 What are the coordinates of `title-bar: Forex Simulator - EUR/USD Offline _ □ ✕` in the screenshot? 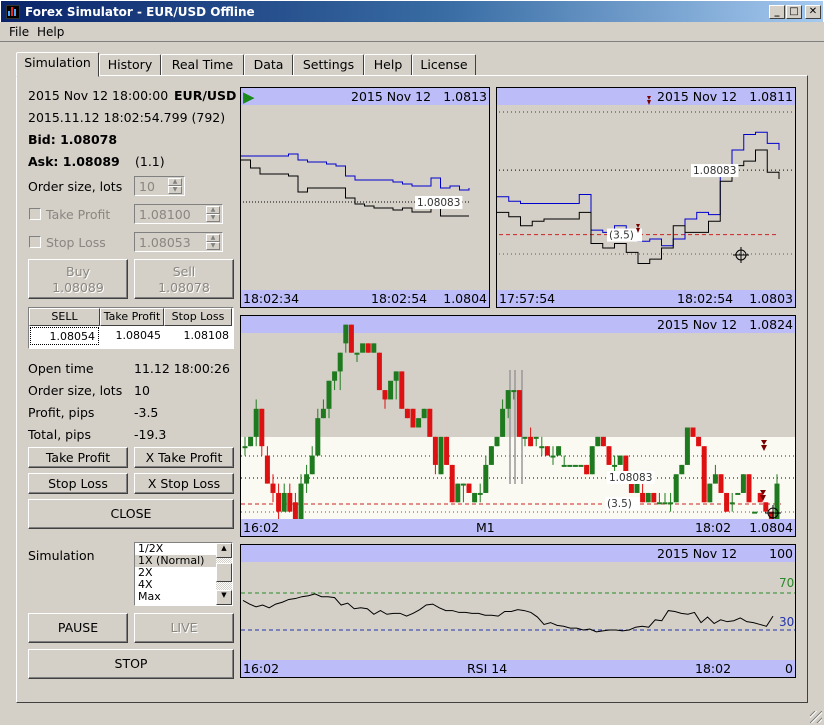 It's located at (412, 11).